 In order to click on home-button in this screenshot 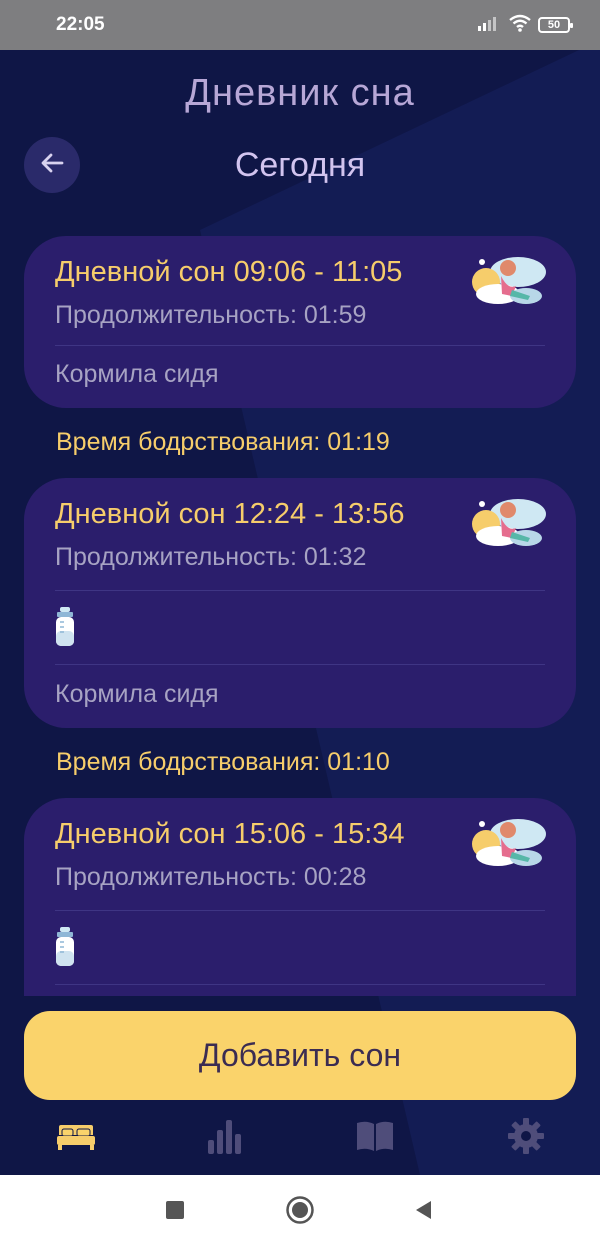, I will do `click(300, 1212)`.